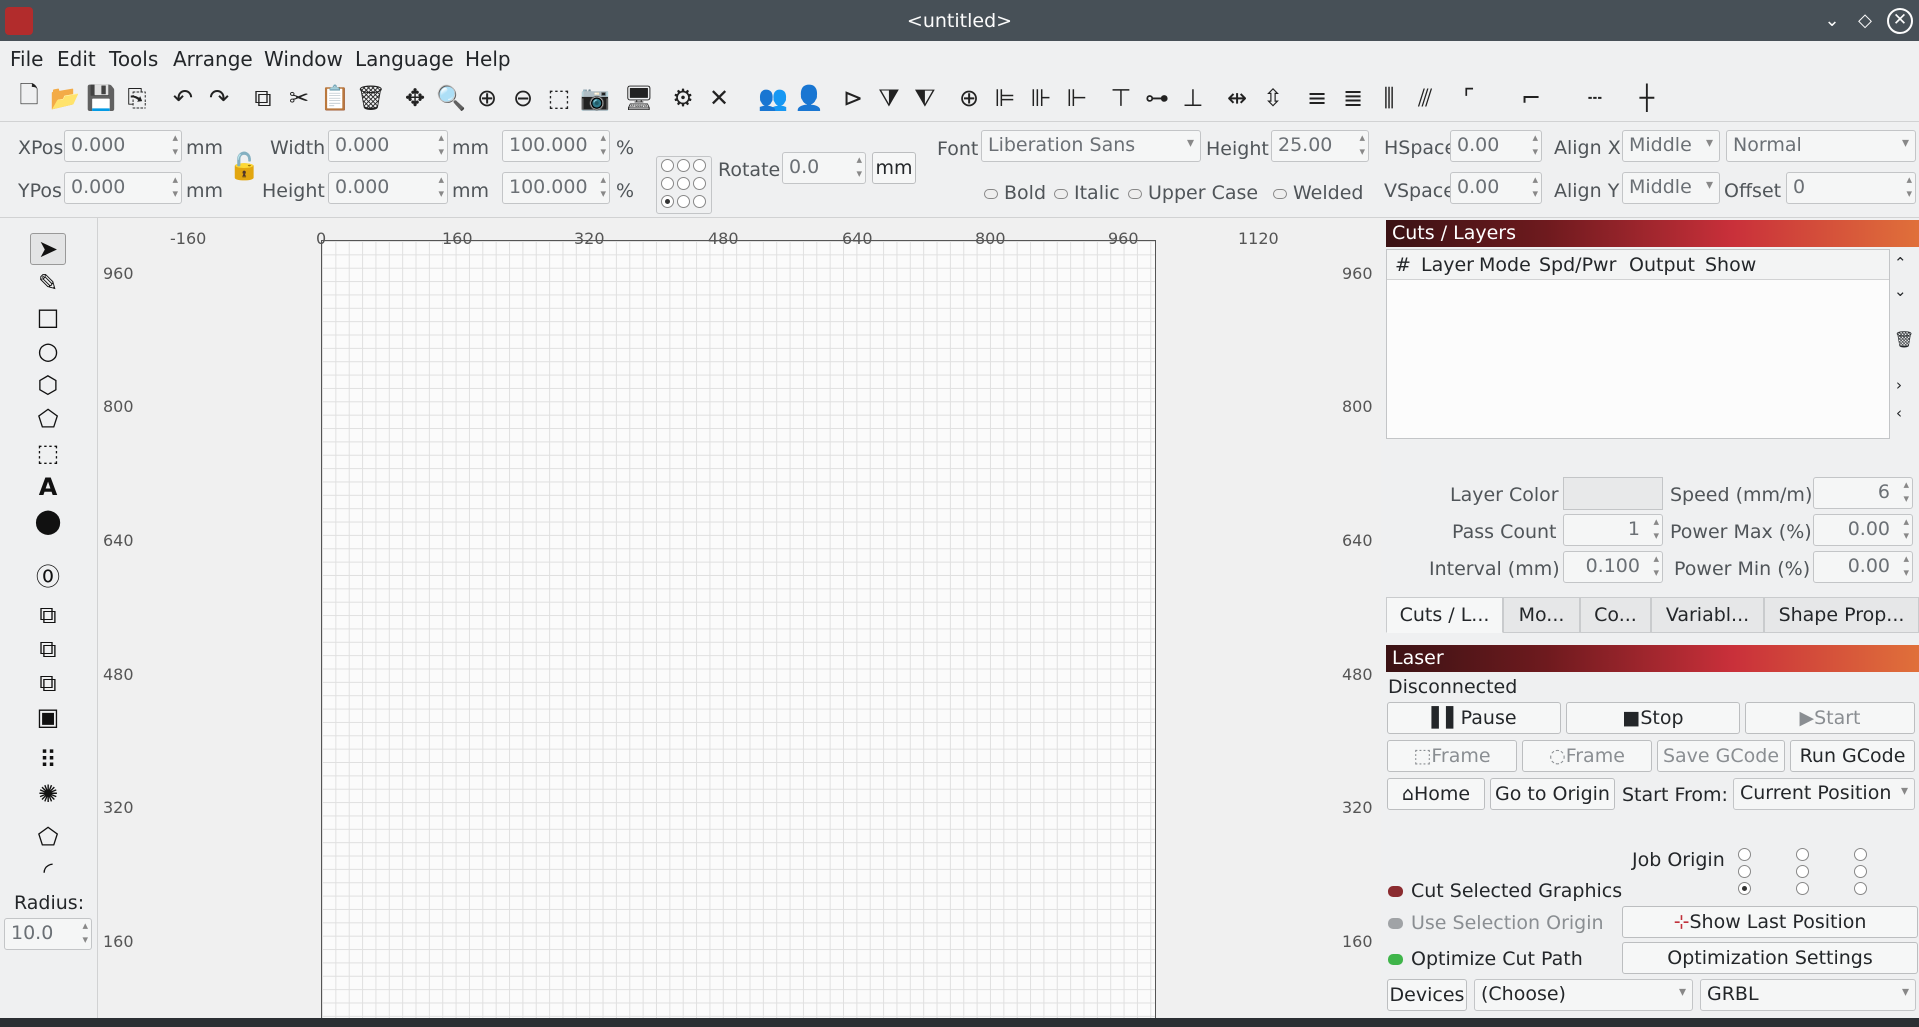  What do you see at coordinates (1531, 98) in the screenshot?
I see `step-icon: ⌐` at bounding box center [1531, 98].